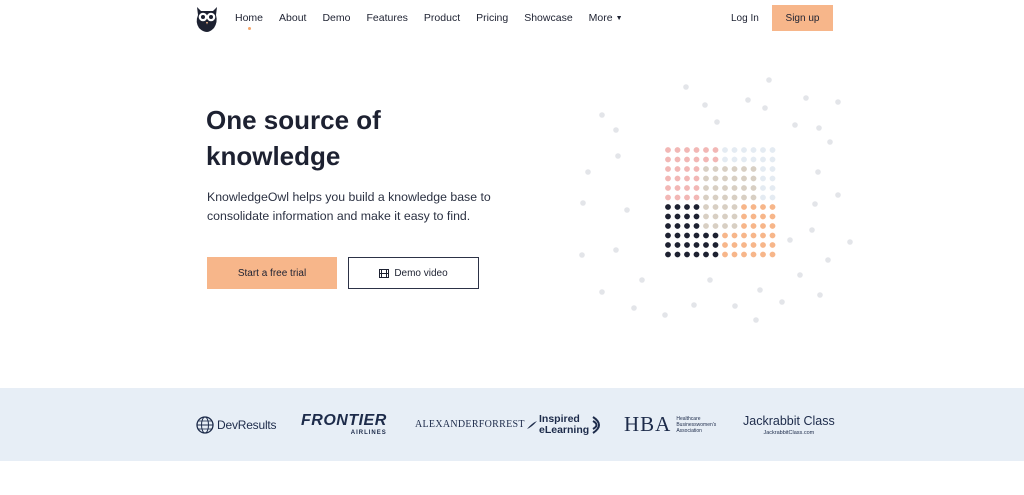 Image resolution: width=1024 pixels, height=495 pixels. I want to click on nav-home: Home, so click(249, 21).